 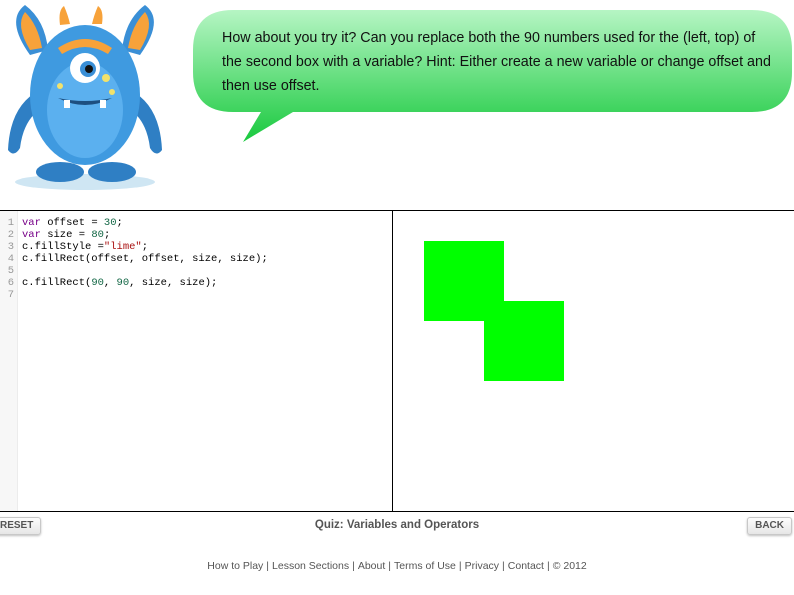 I want to click on line-number: 6, so click(x=10, y=283).